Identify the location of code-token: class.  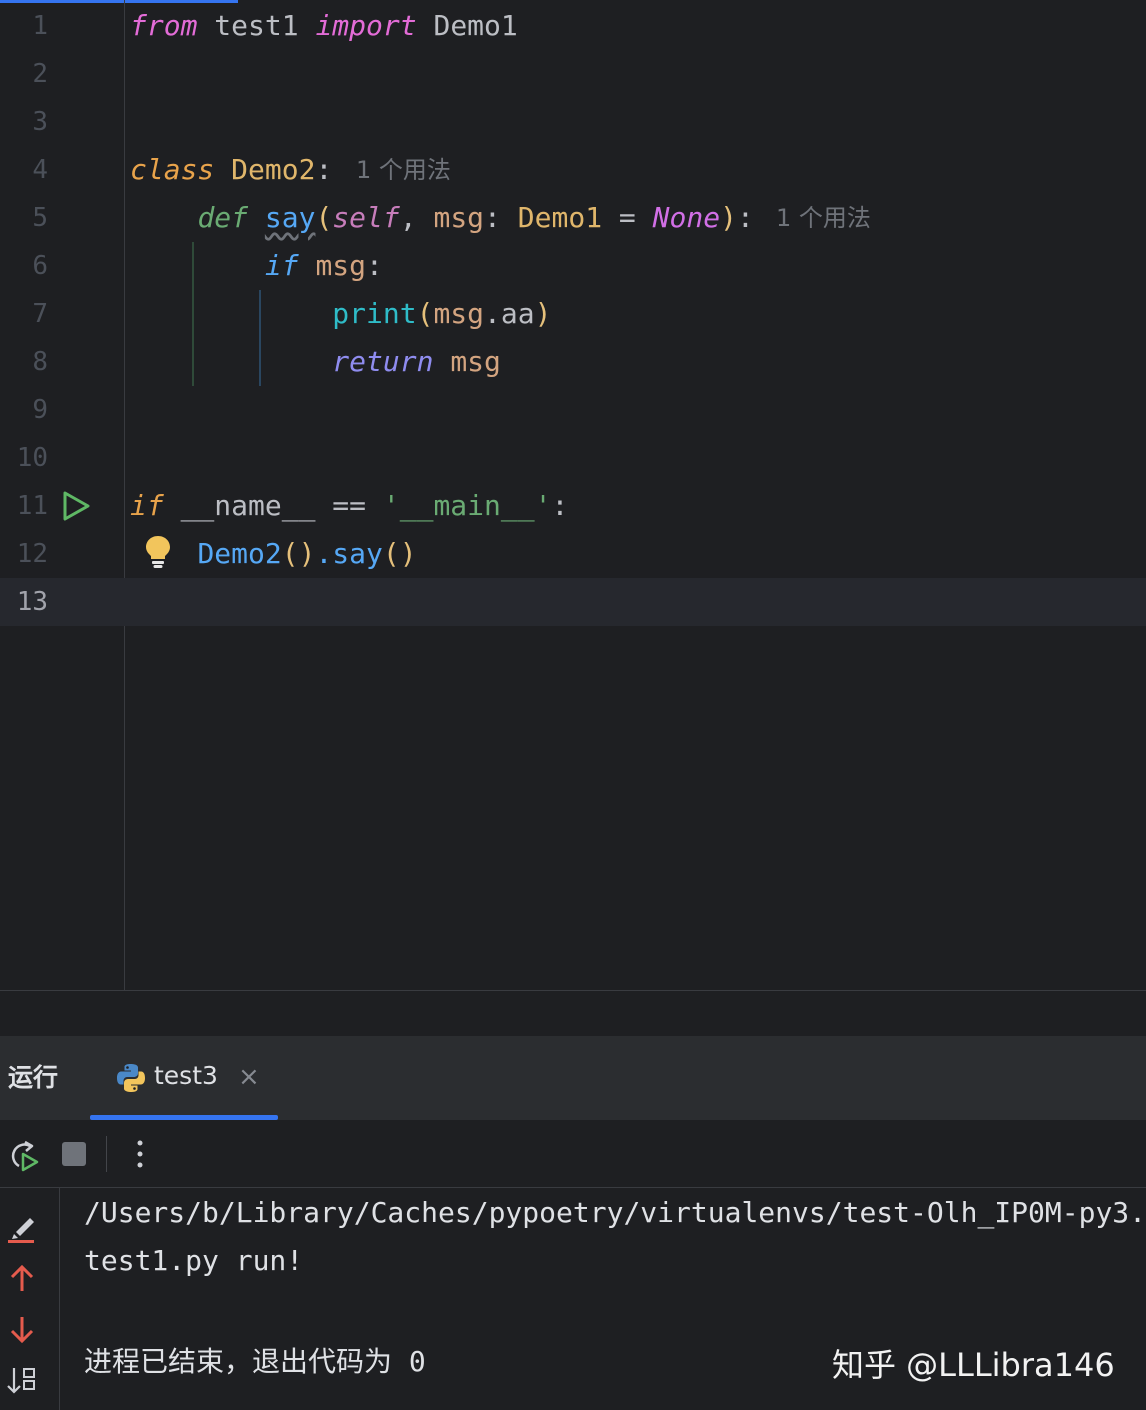
(172, 169).